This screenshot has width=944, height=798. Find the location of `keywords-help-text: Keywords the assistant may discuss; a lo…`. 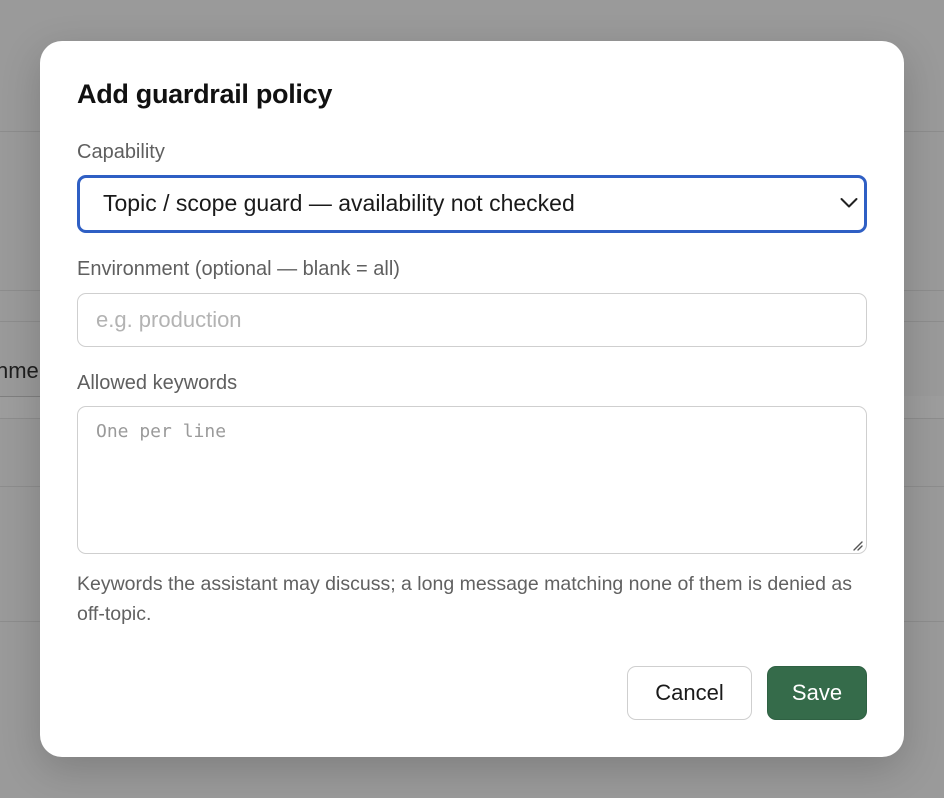

keywords-help-text: Keywords the assistant may discuss; a lo… is located at coordinates (464, 599).